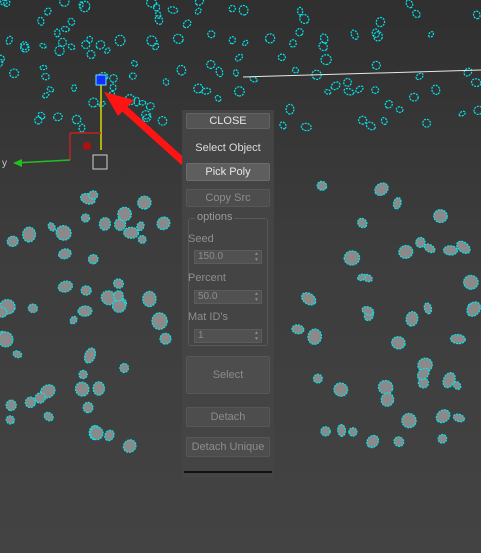 This screenshot has width=481, height=553. I want to click on seed-spinner: 150.0 ▲ ▼, so click(228, 257).